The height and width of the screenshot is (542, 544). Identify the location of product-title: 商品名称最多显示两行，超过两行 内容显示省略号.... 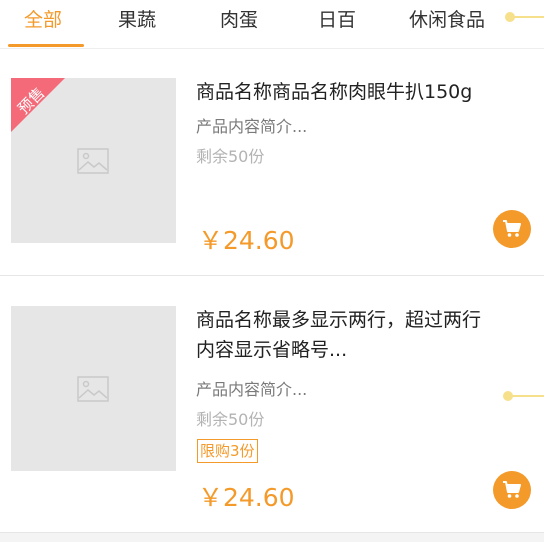
(361, 335).